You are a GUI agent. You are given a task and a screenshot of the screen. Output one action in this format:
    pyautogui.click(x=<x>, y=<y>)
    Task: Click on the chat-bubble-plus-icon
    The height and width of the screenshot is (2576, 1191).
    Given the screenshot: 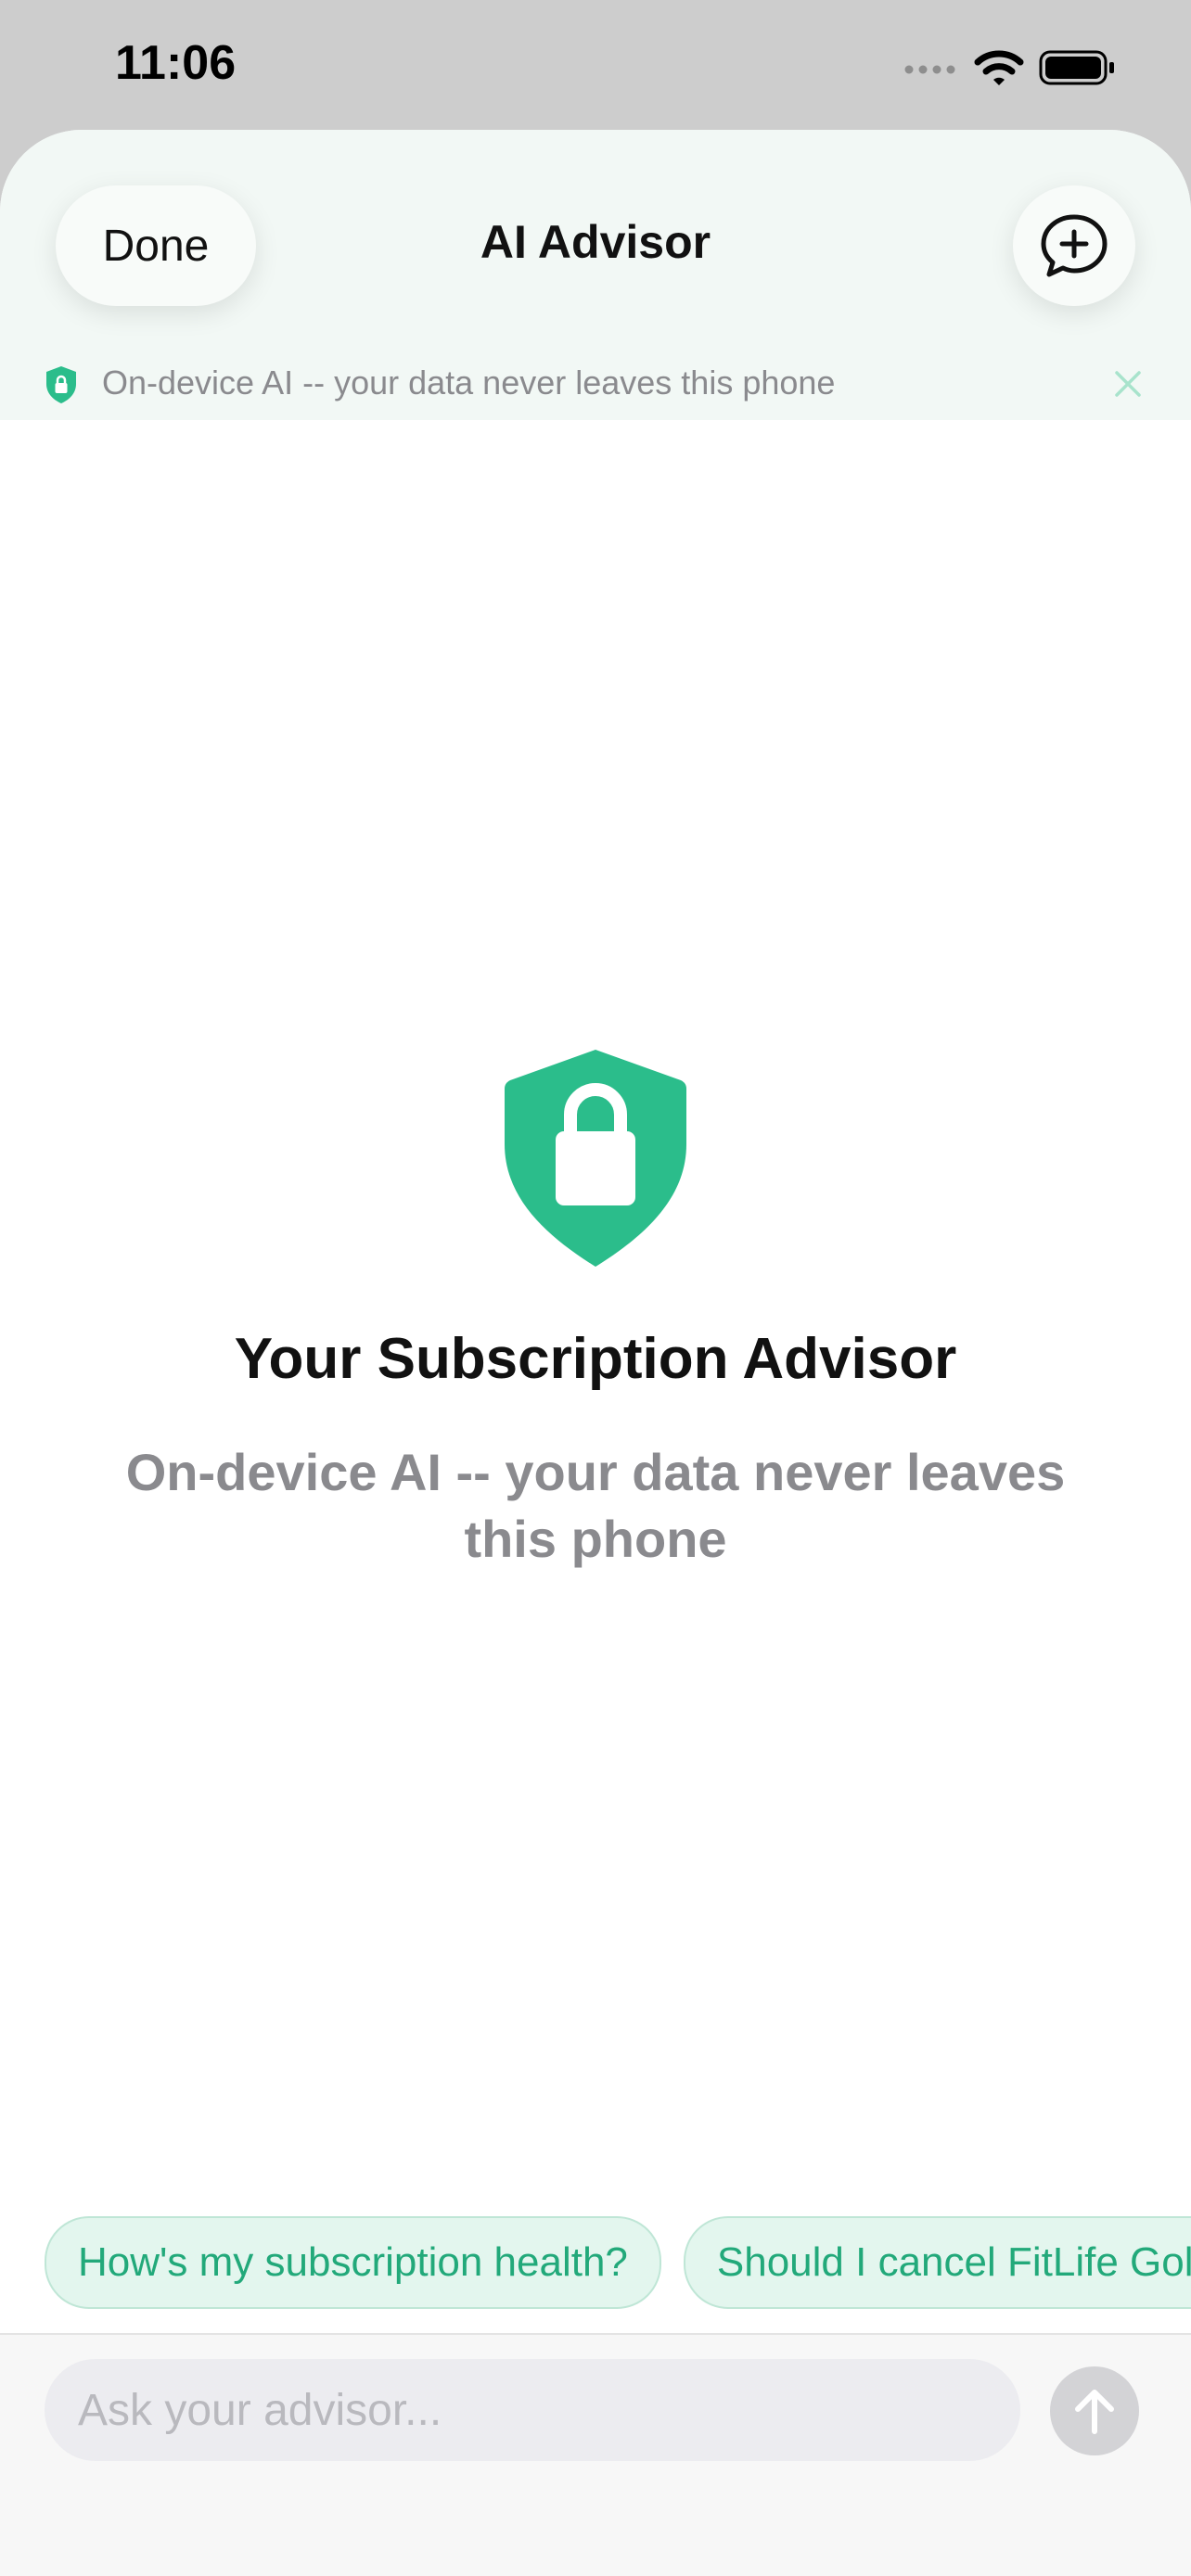 What is the action you would take?
    pyautogui.click(x=1074, y=246)
    